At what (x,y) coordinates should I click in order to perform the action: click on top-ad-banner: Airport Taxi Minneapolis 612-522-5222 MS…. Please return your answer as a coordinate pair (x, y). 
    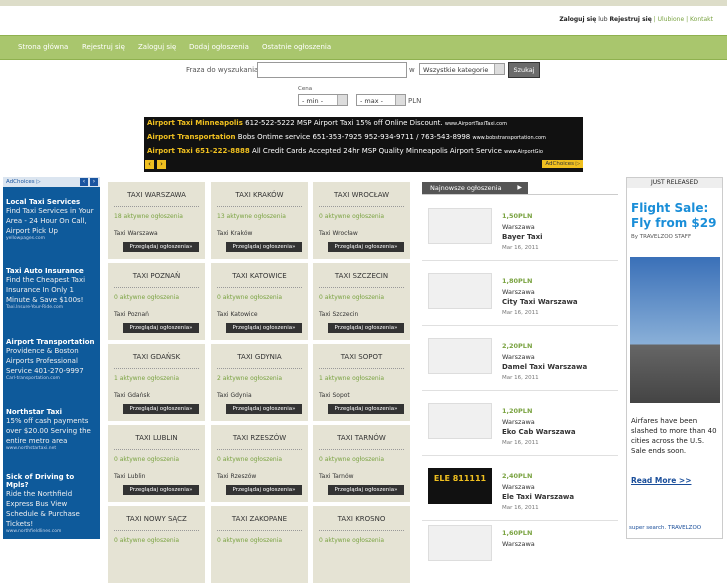
    Looking at the image, I should click on (363, 144).